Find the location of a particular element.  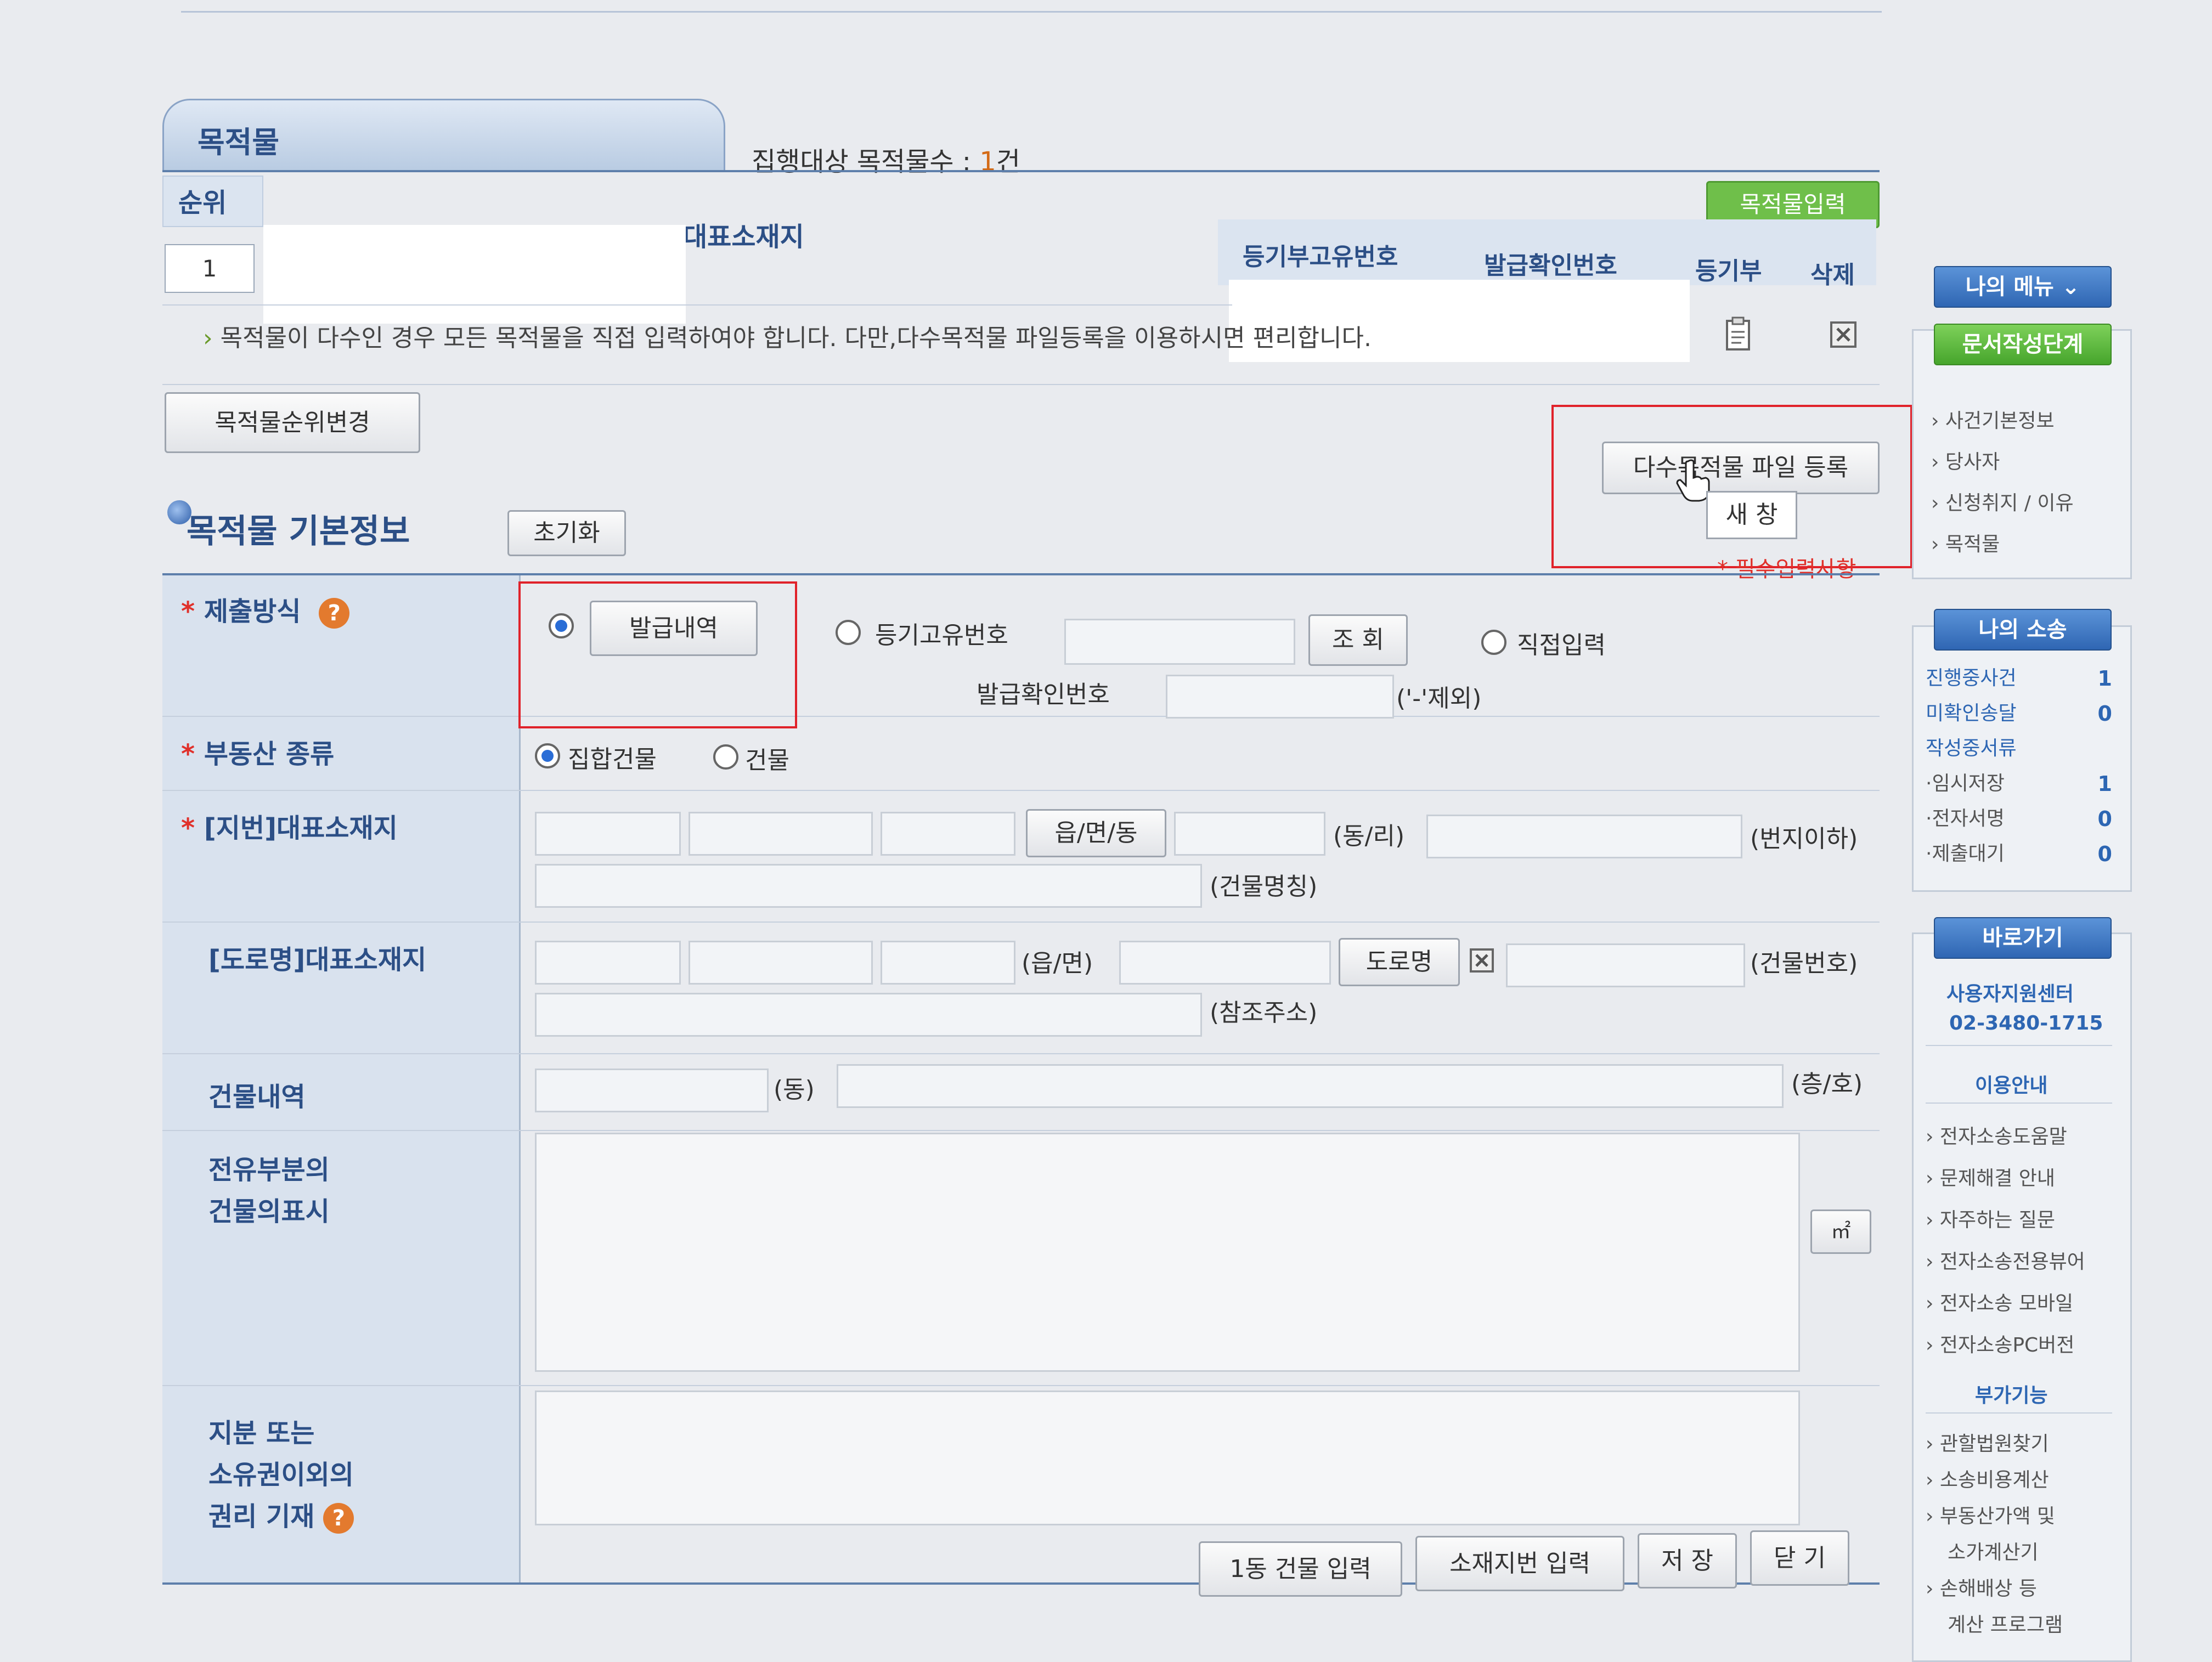

building-name-label: (건물명칭) is located at coordinates (1264, 887).